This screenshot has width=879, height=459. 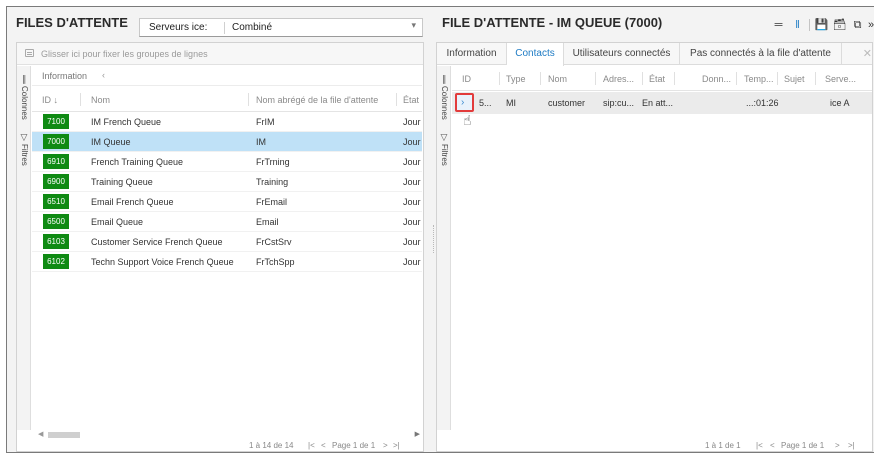 I want to click on col-header-id: ID ↓, so click(x=50, y=100).